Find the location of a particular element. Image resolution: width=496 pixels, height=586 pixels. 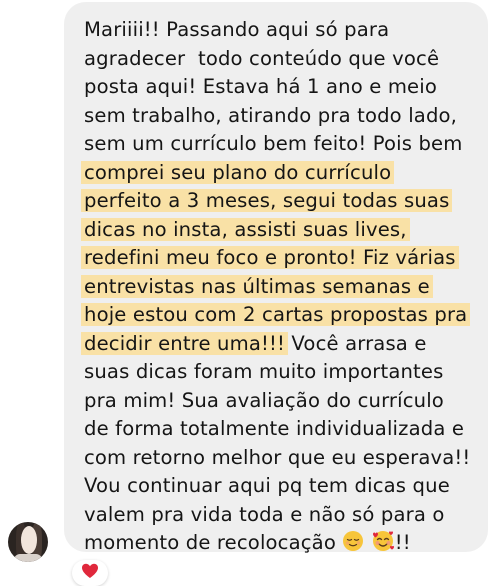

red-heart-icon is located at coordinates (90, 573).